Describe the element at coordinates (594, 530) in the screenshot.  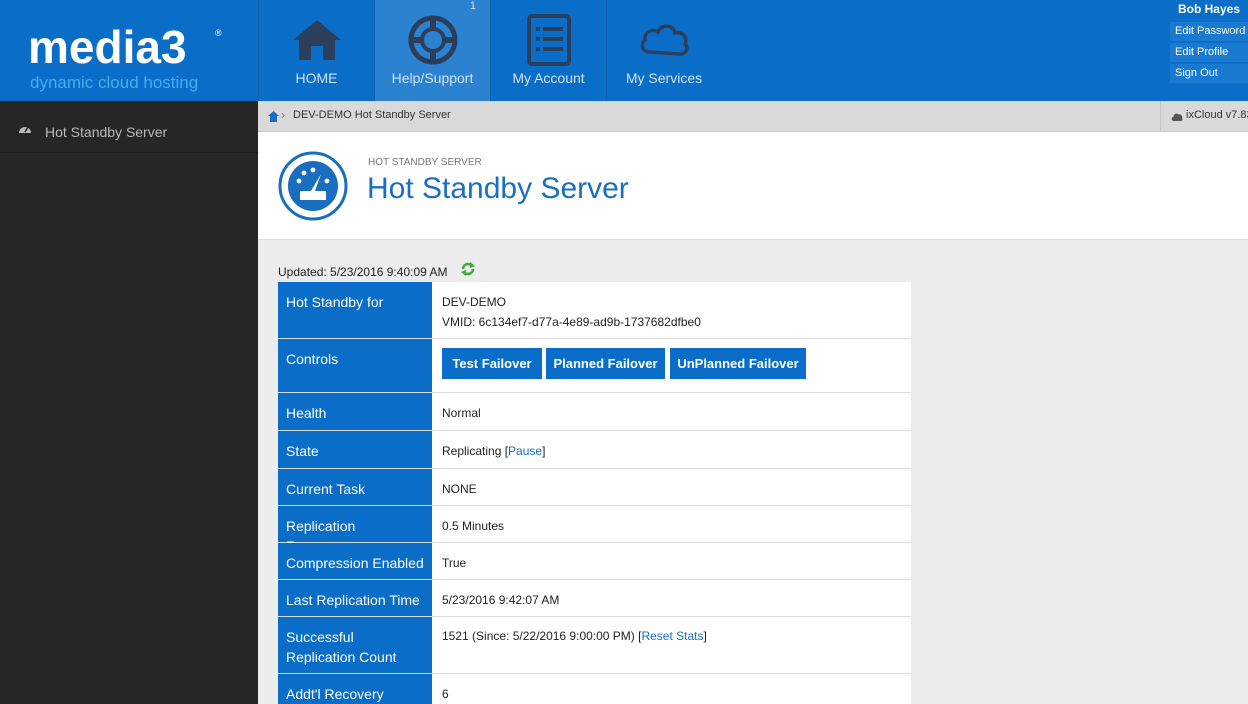
I see `table-row: Replication Frequency 0.5 Minutes` at that location.